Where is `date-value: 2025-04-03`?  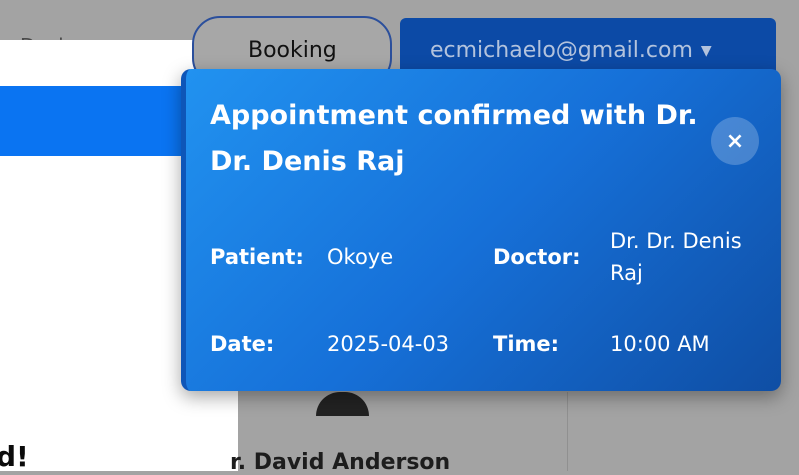
date-value: 2025-04-03 is located at coordinates (388, 344).